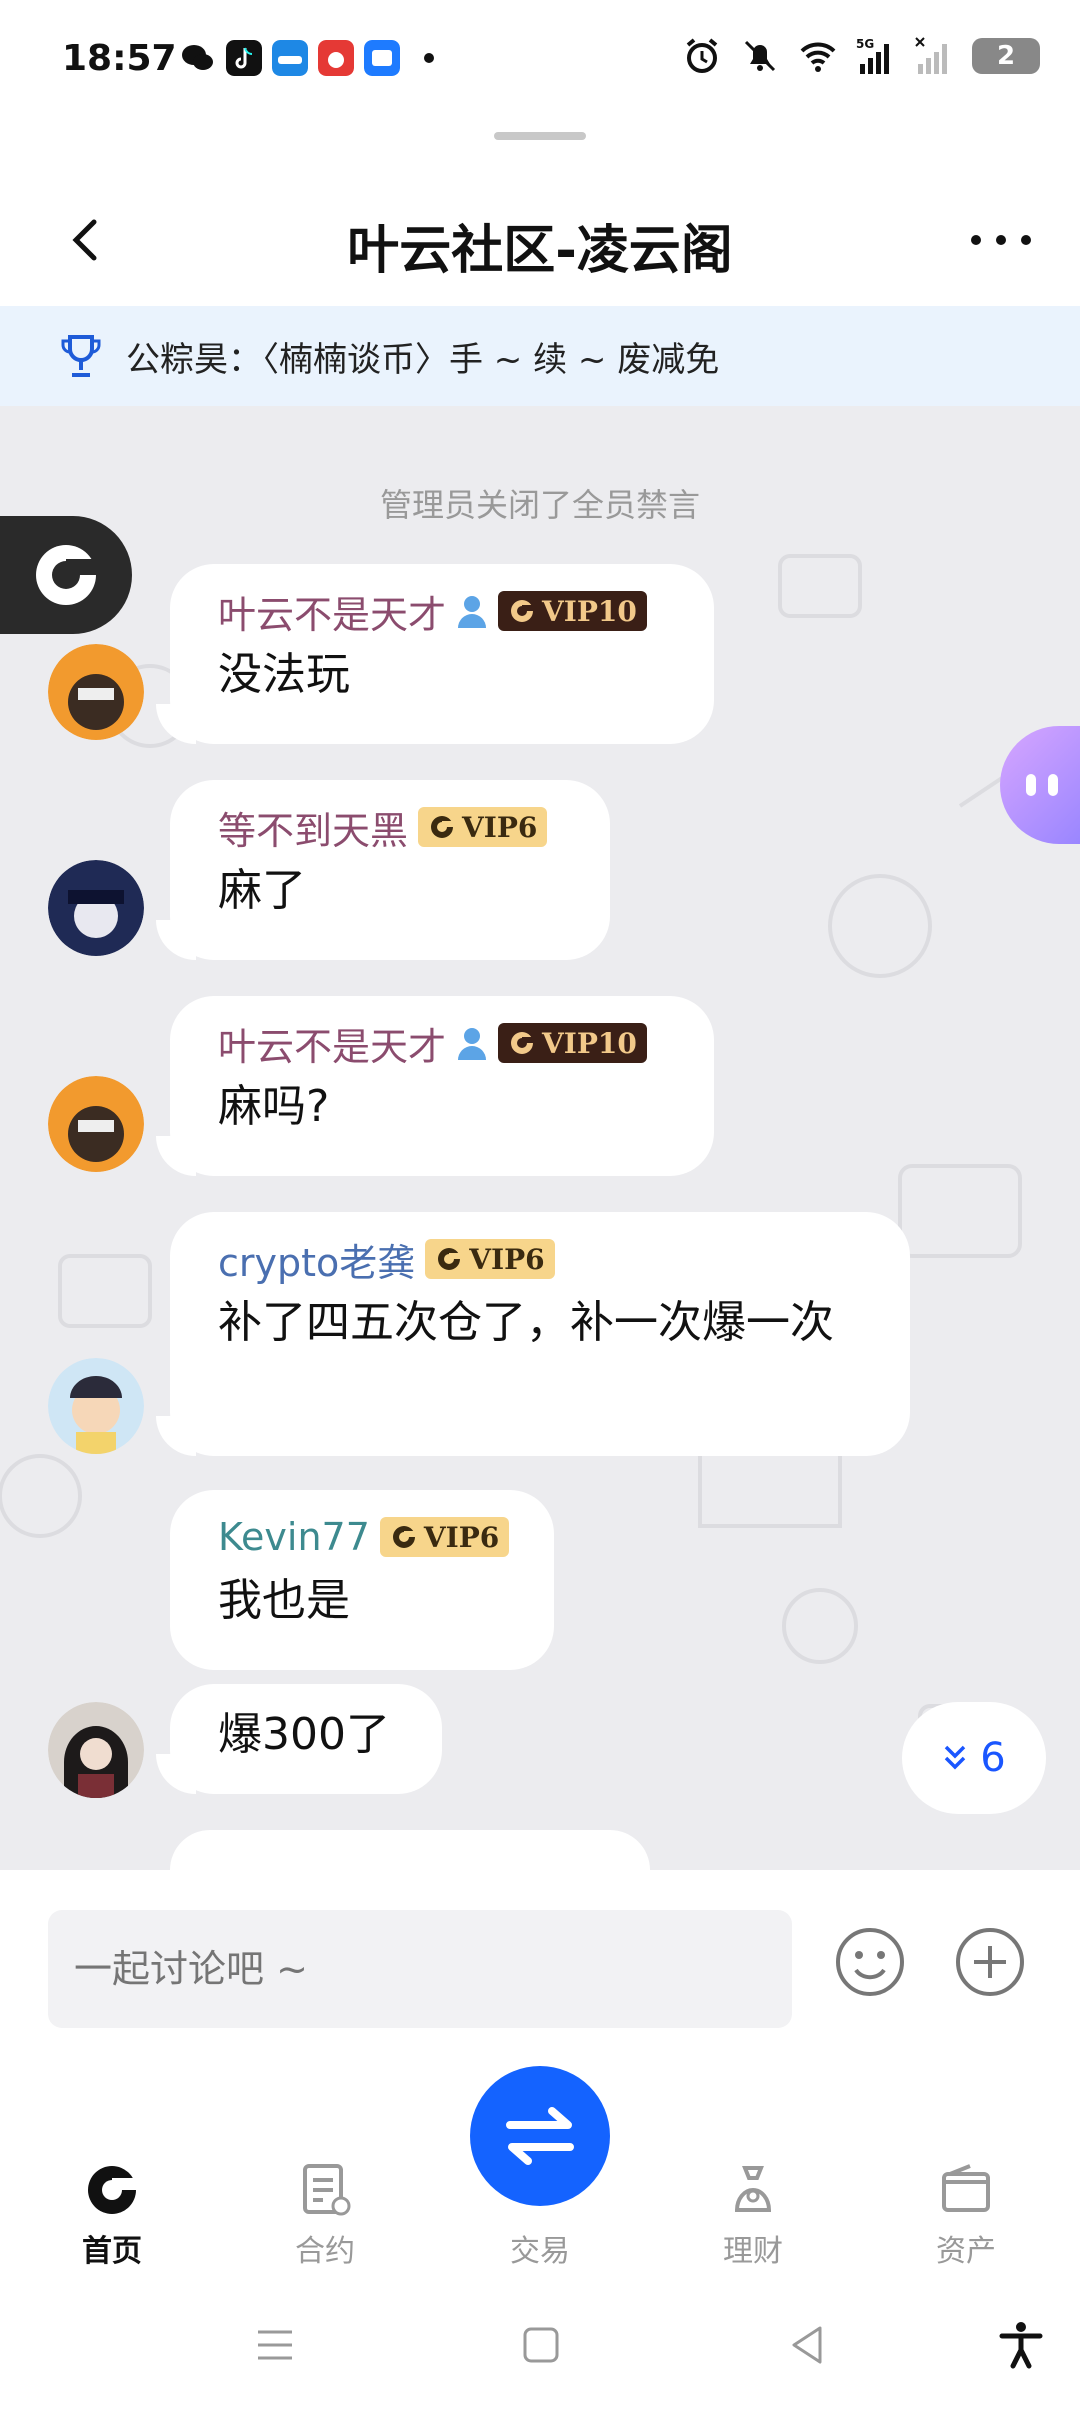  Describe the element at coordinates (119, 58) in the screenshot. I see `status-time: 18:57` at that location.